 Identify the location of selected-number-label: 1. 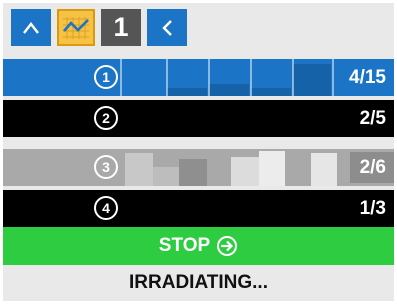
(121, 27).